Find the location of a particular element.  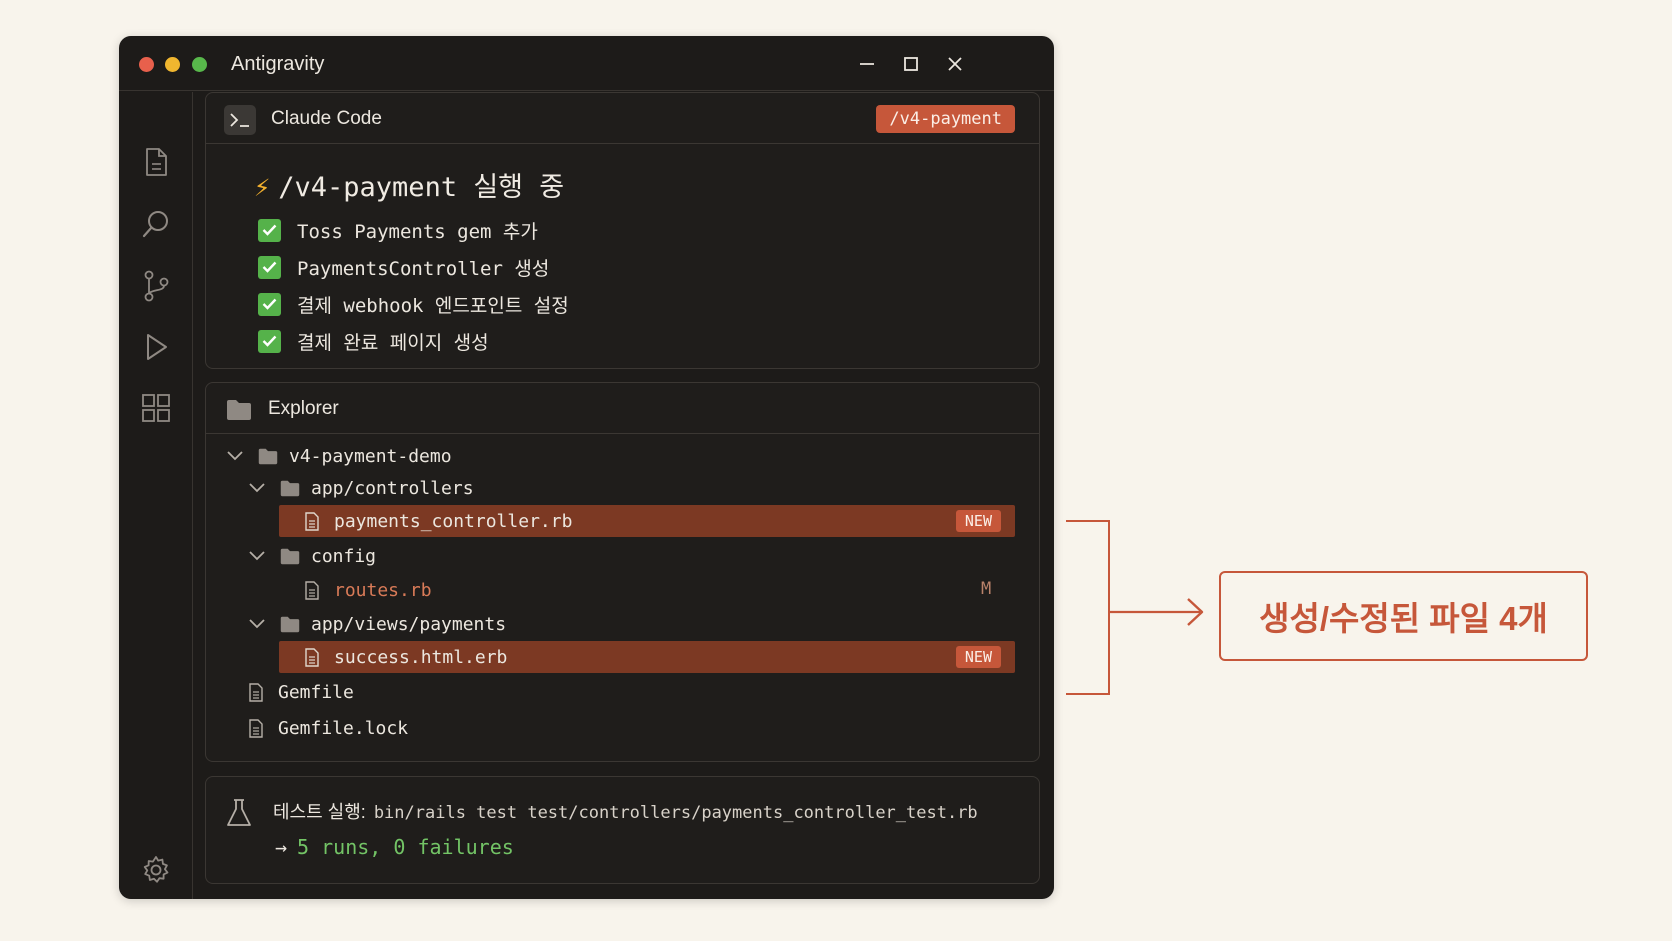

minimize-icon is located at coordinates (867, 64).